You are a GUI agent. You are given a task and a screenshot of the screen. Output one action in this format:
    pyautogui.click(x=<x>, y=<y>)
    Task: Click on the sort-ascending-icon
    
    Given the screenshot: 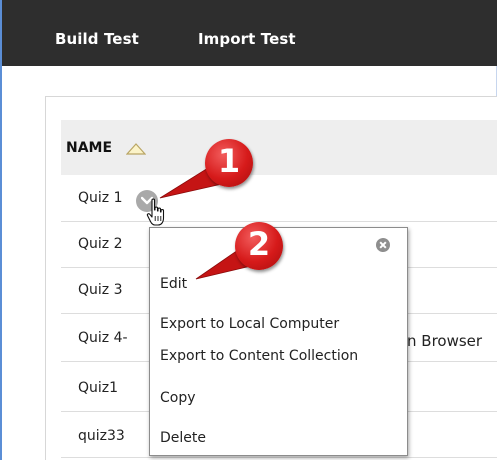 What is the action you would take?
    pyautogui.click(x=136, y=149)
    